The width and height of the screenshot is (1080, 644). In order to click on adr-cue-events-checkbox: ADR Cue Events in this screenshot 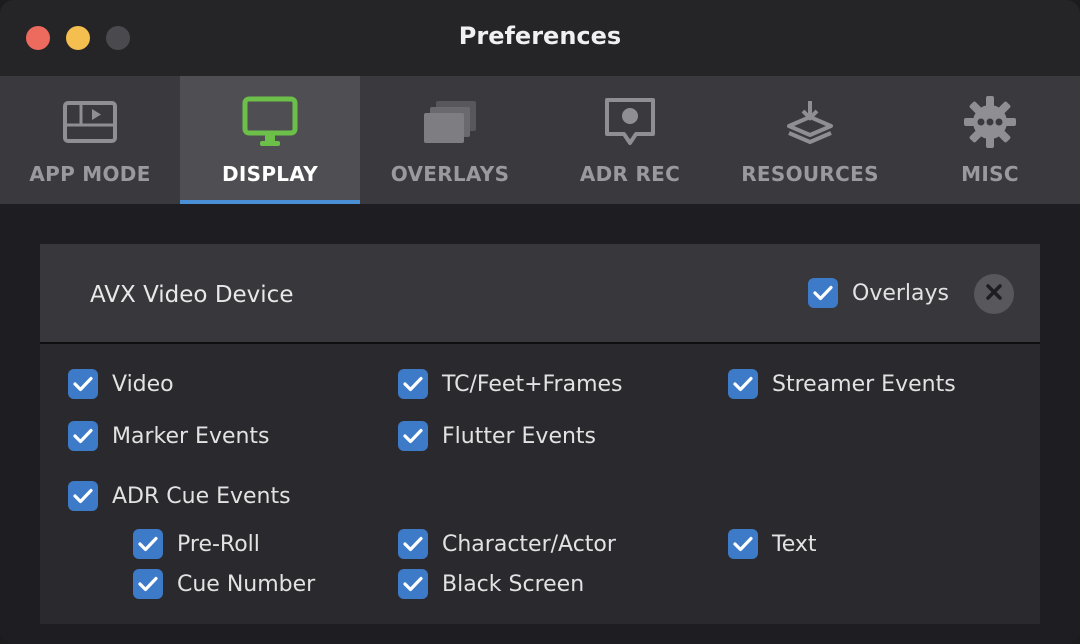, I will do `click(179, 496)`.